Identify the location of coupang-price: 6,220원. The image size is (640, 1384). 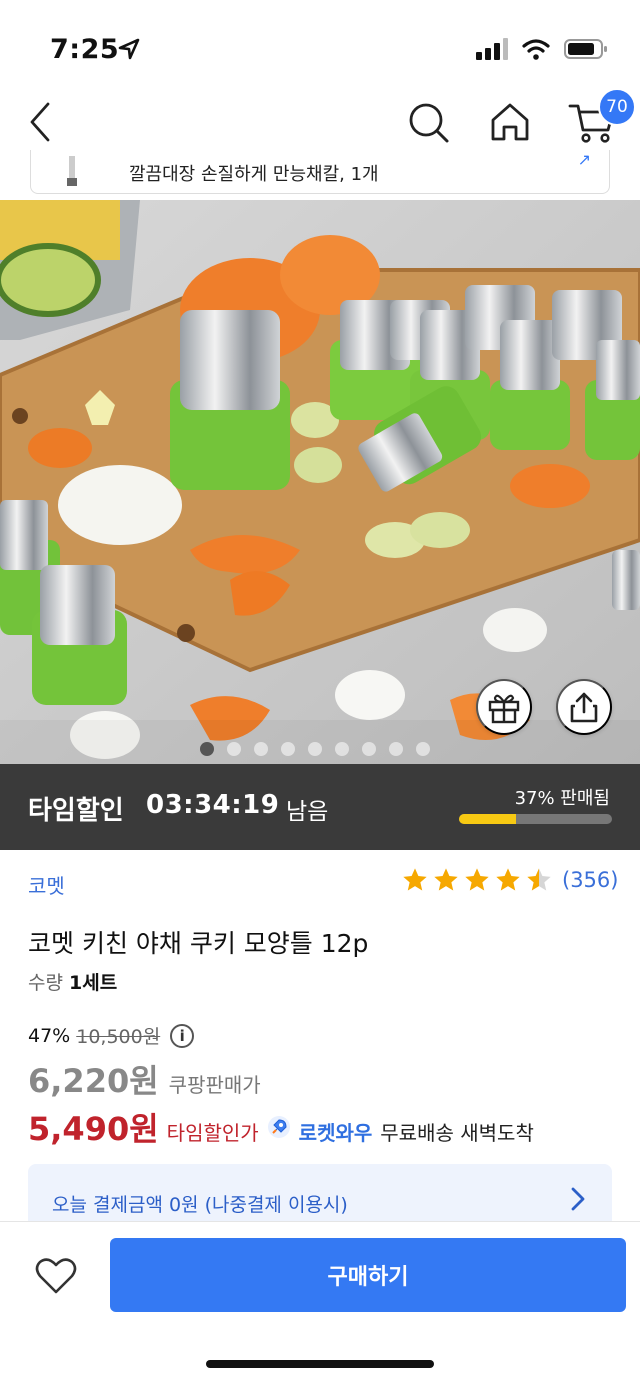
(93, 1081).